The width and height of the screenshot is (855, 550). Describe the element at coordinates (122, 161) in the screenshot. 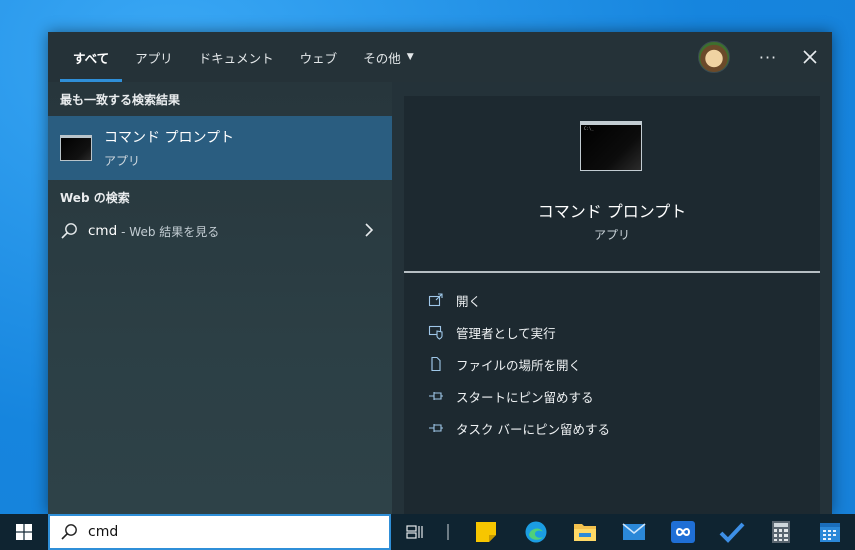

I see `best-match-subtitle: アプリ` at that location.